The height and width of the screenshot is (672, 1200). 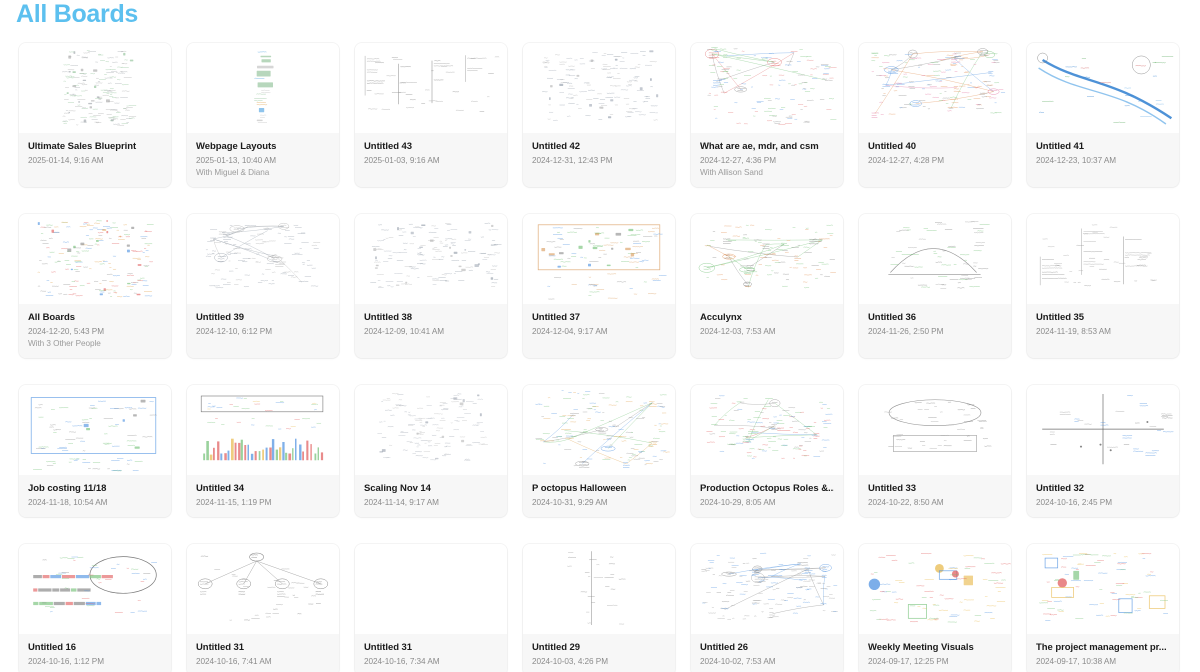 I want to click on board-meta: Untitled 29 2024-10-03, 4:26 PM, so click(x=599, y=653).